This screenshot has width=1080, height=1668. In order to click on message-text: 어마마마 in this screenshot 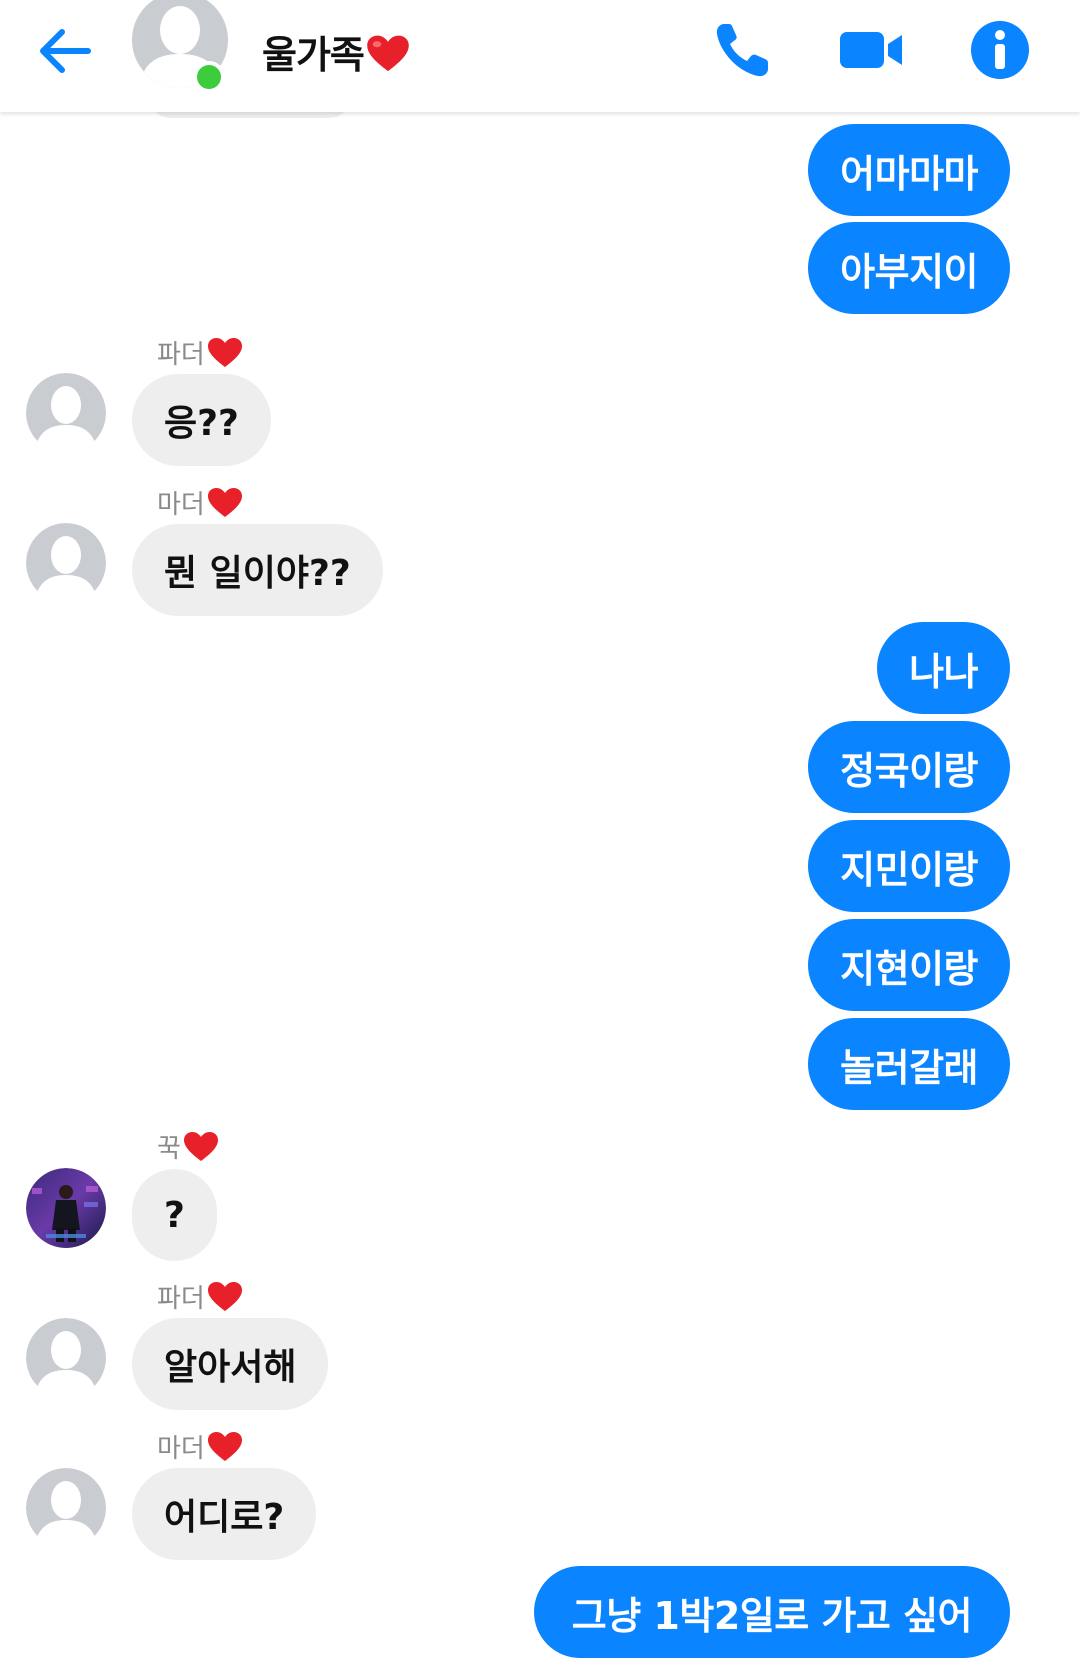, I will do `click(909, 173)`.